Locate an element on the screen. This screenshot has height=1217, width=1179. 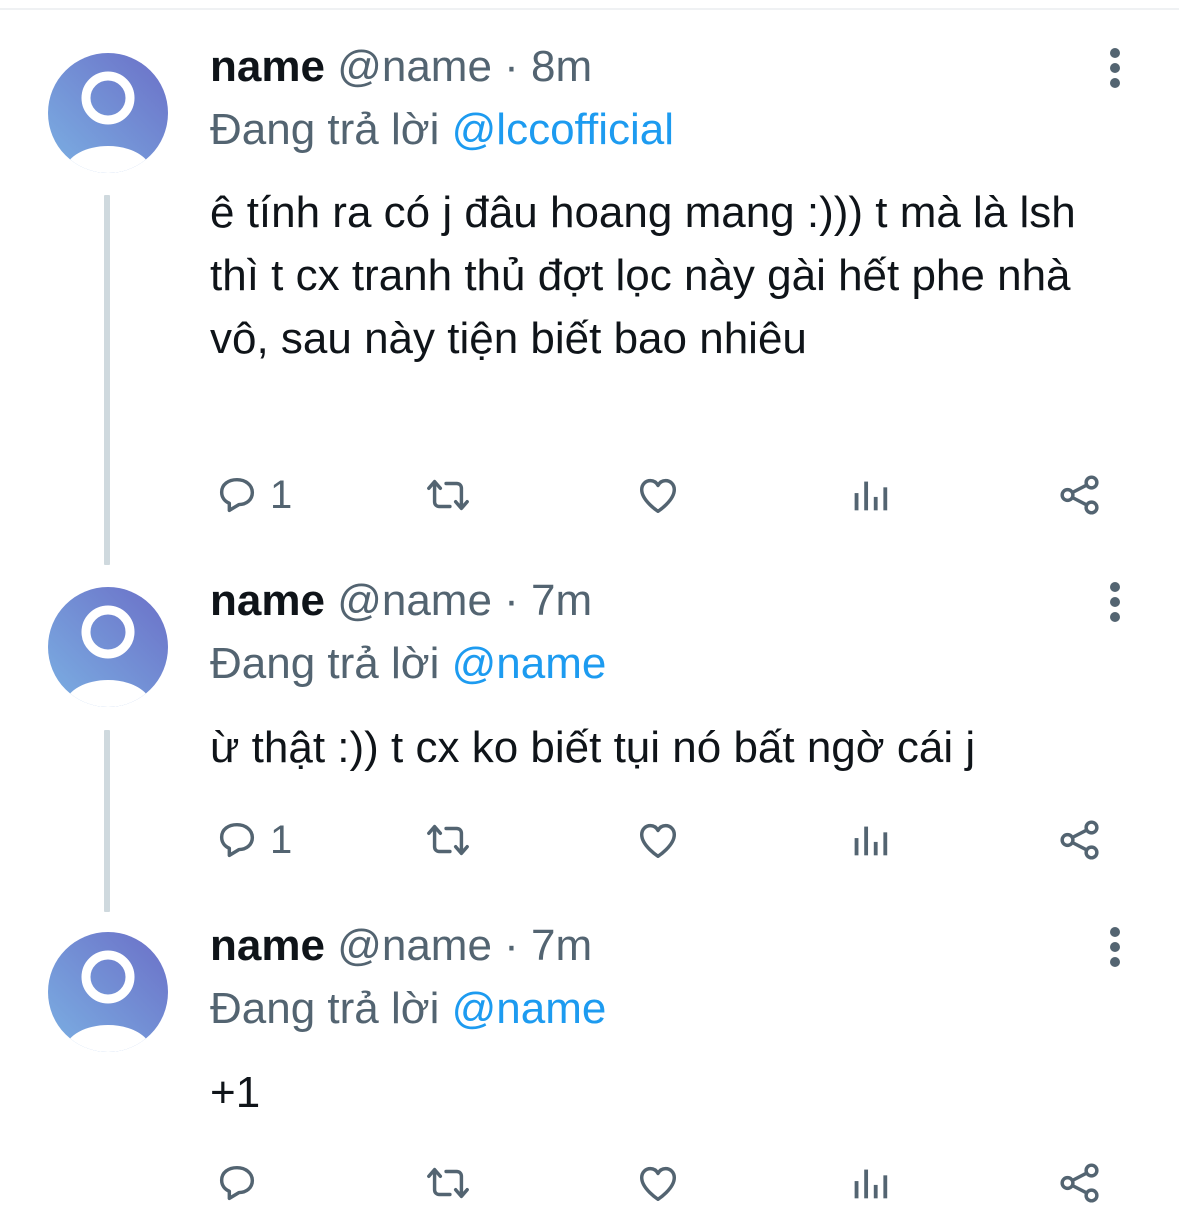
top-divider is located at coordinates (589, 9).